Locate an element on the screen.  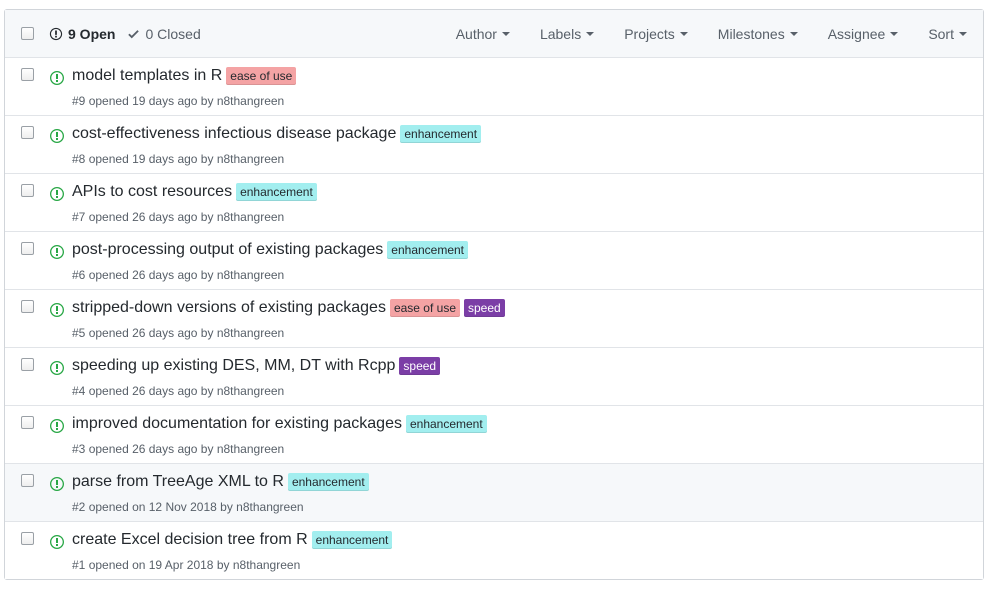
closed-issues-count: 0 Closed is located at coordinates (173, 34).